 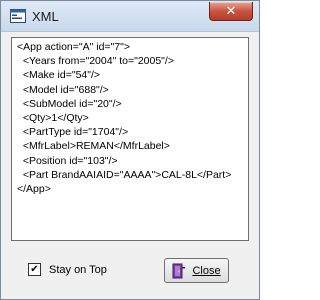 What do you see at coordinates (63, 89) in the screenshot?
I see `xml-line: <Model id="688"/>` at bounding box center [63, 89].